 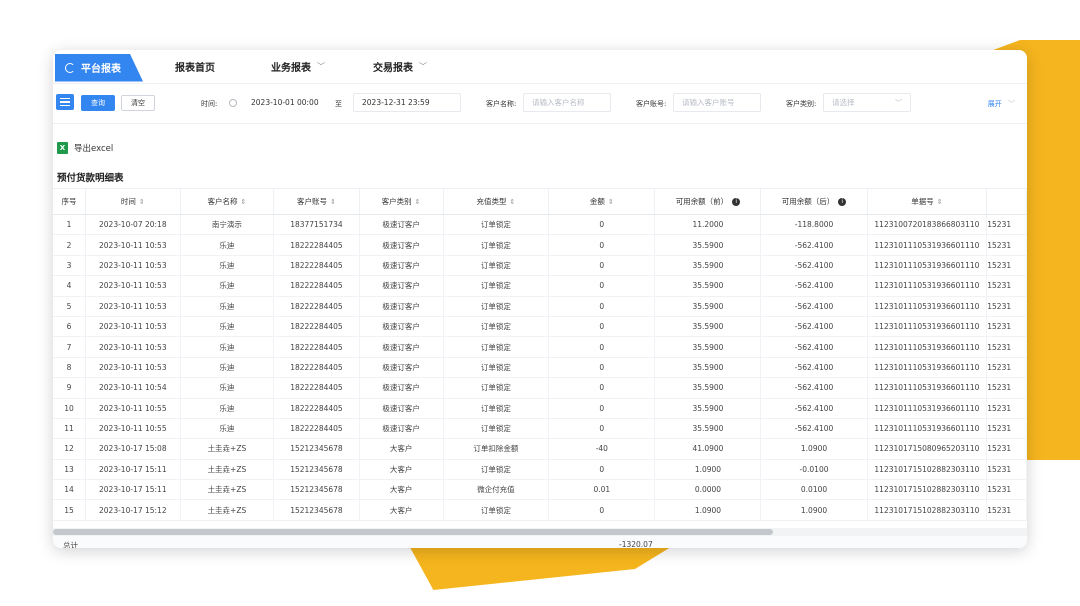 I want to click on column-header: 单据号 ⇕, so click(x=927, y=201).